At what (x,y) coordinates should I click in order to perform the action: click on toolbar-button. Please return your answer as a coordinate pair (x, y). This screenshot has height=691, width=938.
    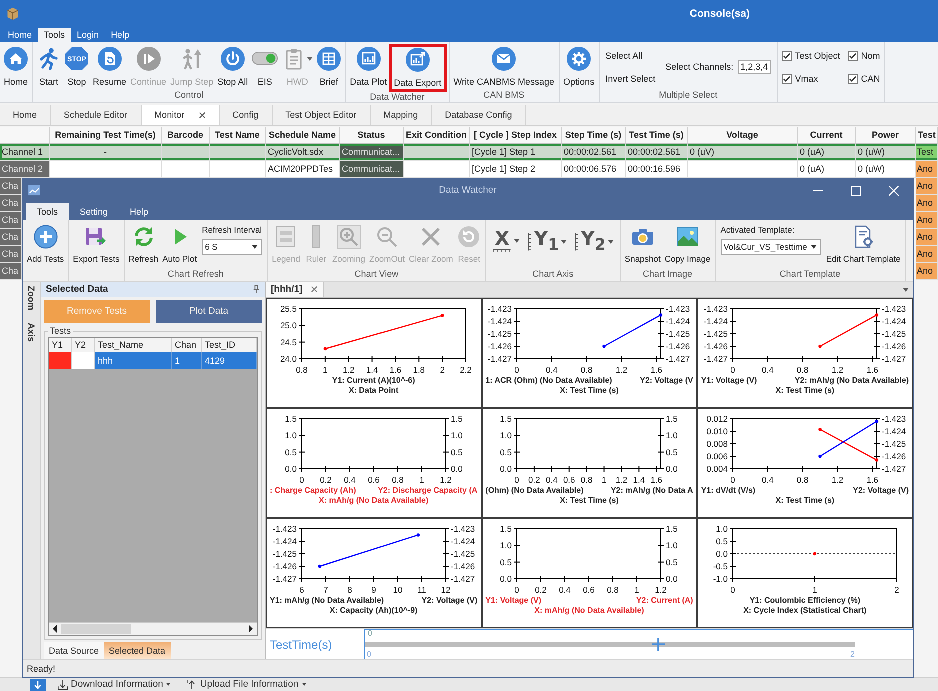
    Looking at the image, I should click on (38, 684).